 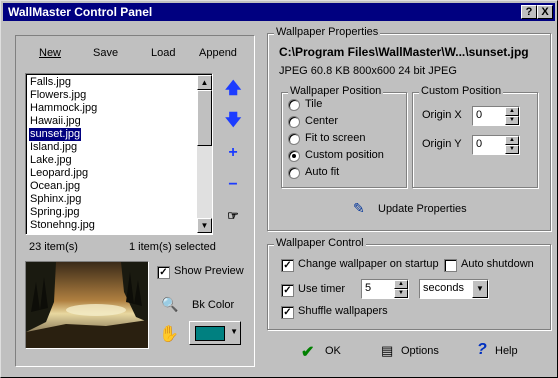 I want to click on wallpaper-preview-image, so click(x=87, y=305).